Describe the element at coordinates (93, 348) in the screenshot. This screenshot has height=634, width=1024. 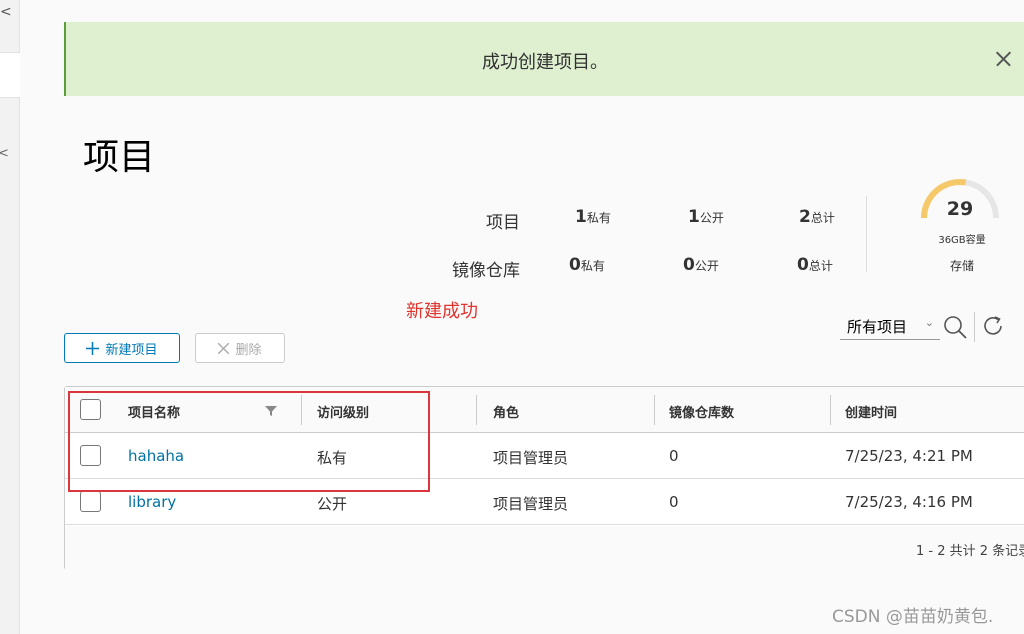
I see `plus-icon` at that location.